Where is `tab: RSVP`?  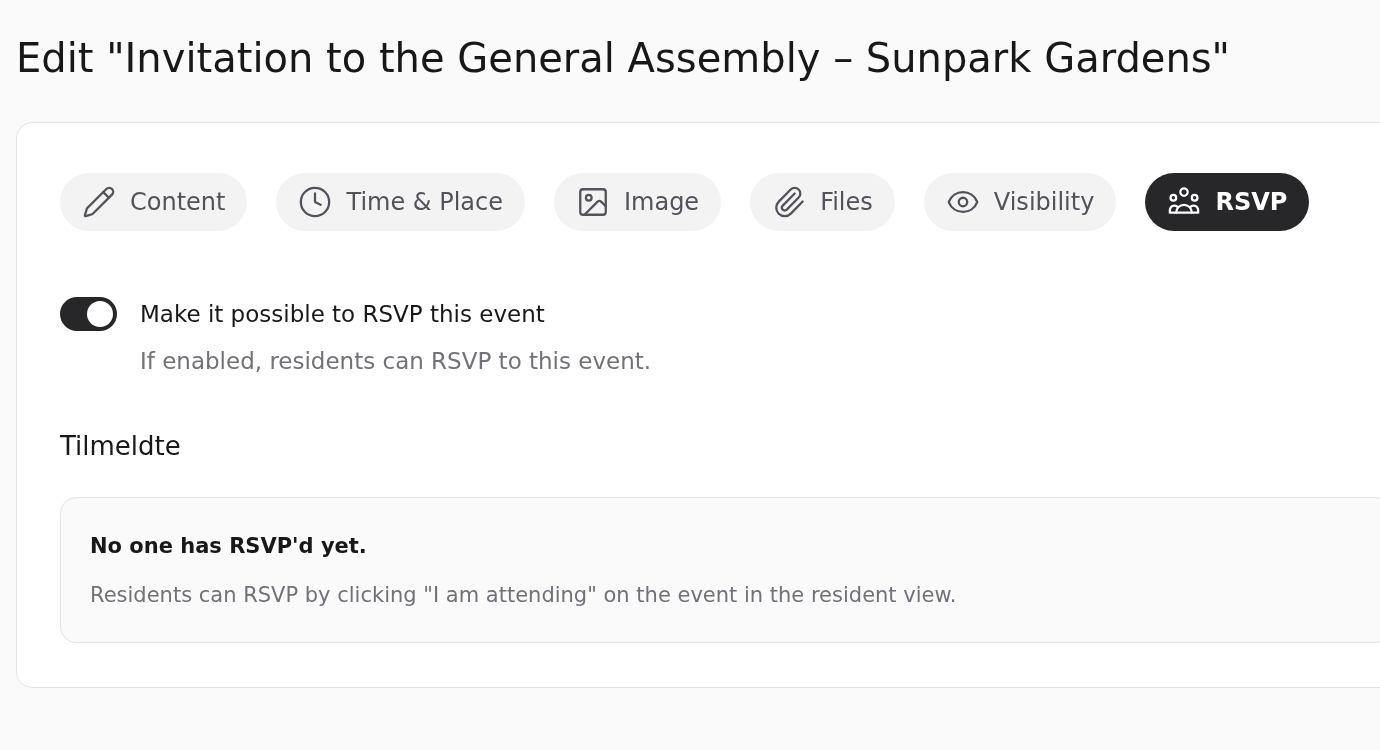
tab: RSVP is located at coordinates (1227, 202).